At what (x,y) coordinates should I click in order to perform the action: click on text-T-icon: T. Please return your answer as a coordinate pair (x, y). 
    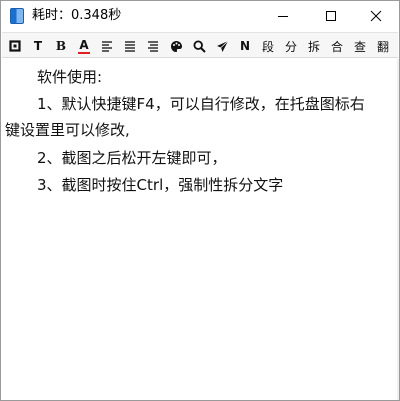
    Looking at the image, I should click on (38, 46).